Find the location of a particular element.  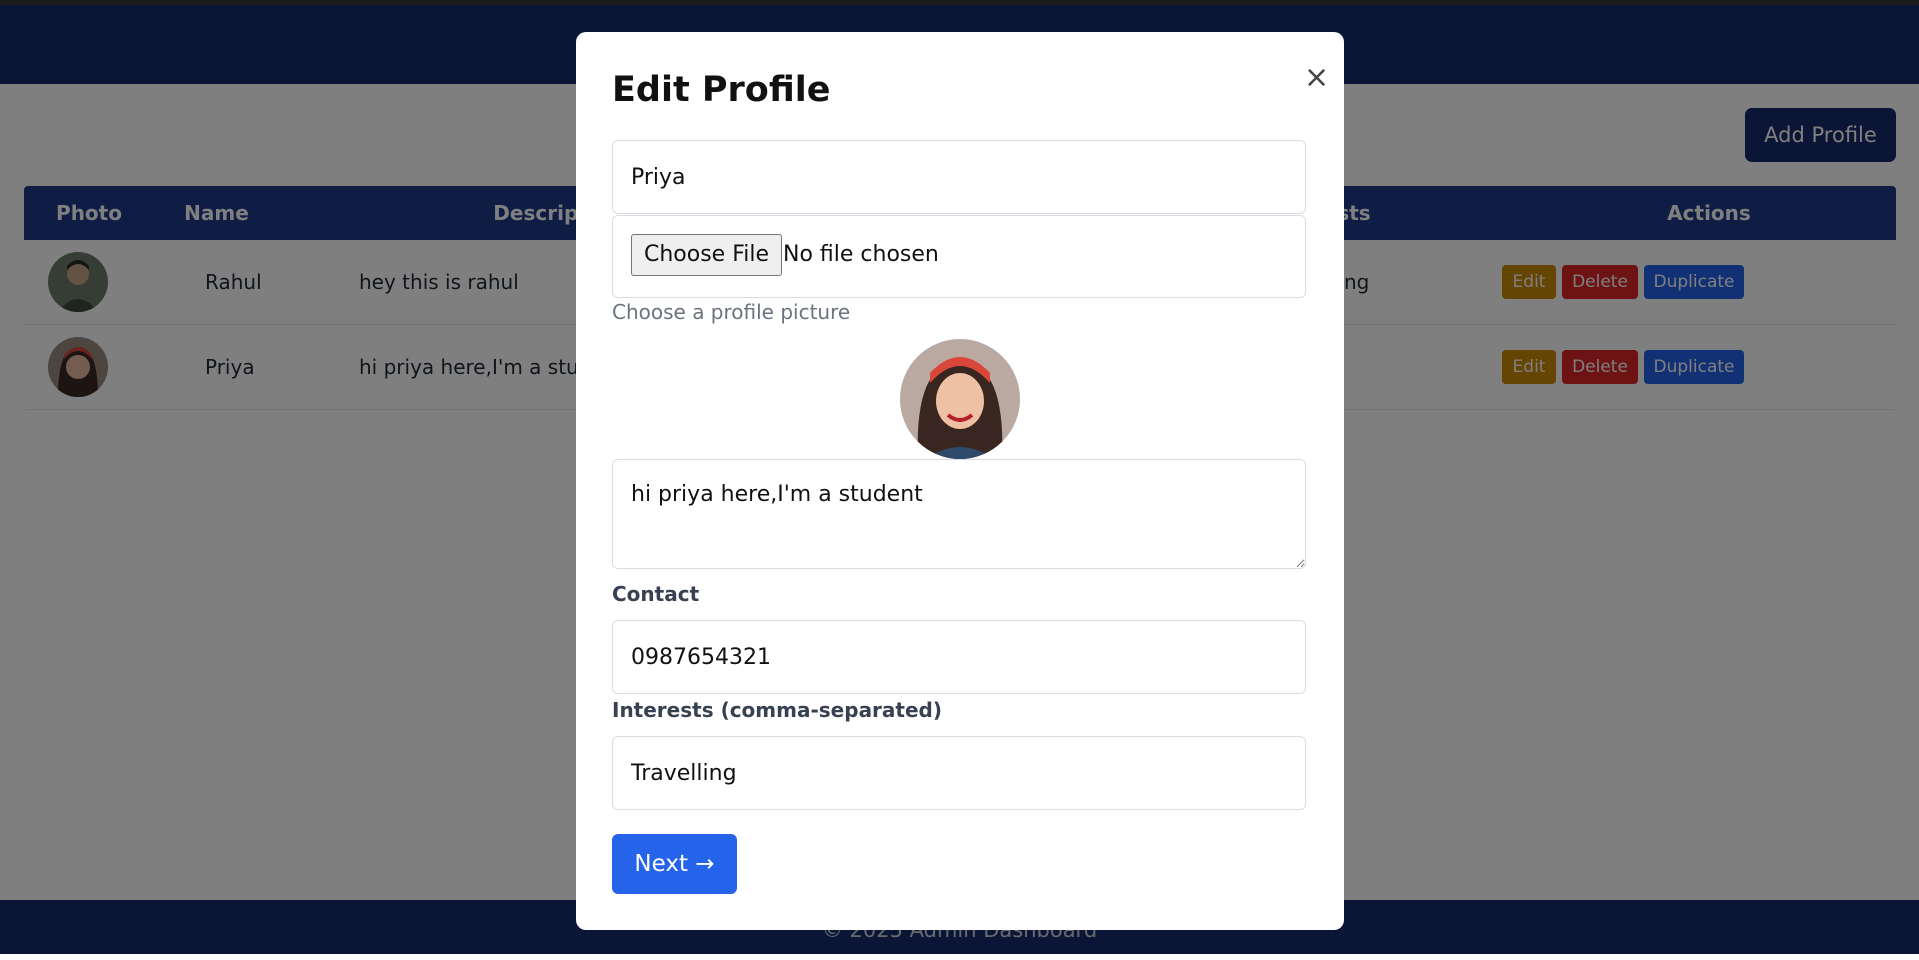

file-status: No file chosen is located at coordinates (861, 254).